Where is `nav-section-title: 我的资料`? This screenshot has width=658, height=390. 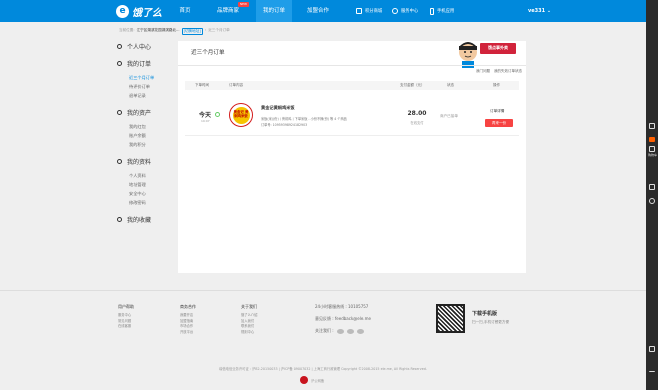
nav-section-title: 我的资料 is located at coordinates (139, 162).